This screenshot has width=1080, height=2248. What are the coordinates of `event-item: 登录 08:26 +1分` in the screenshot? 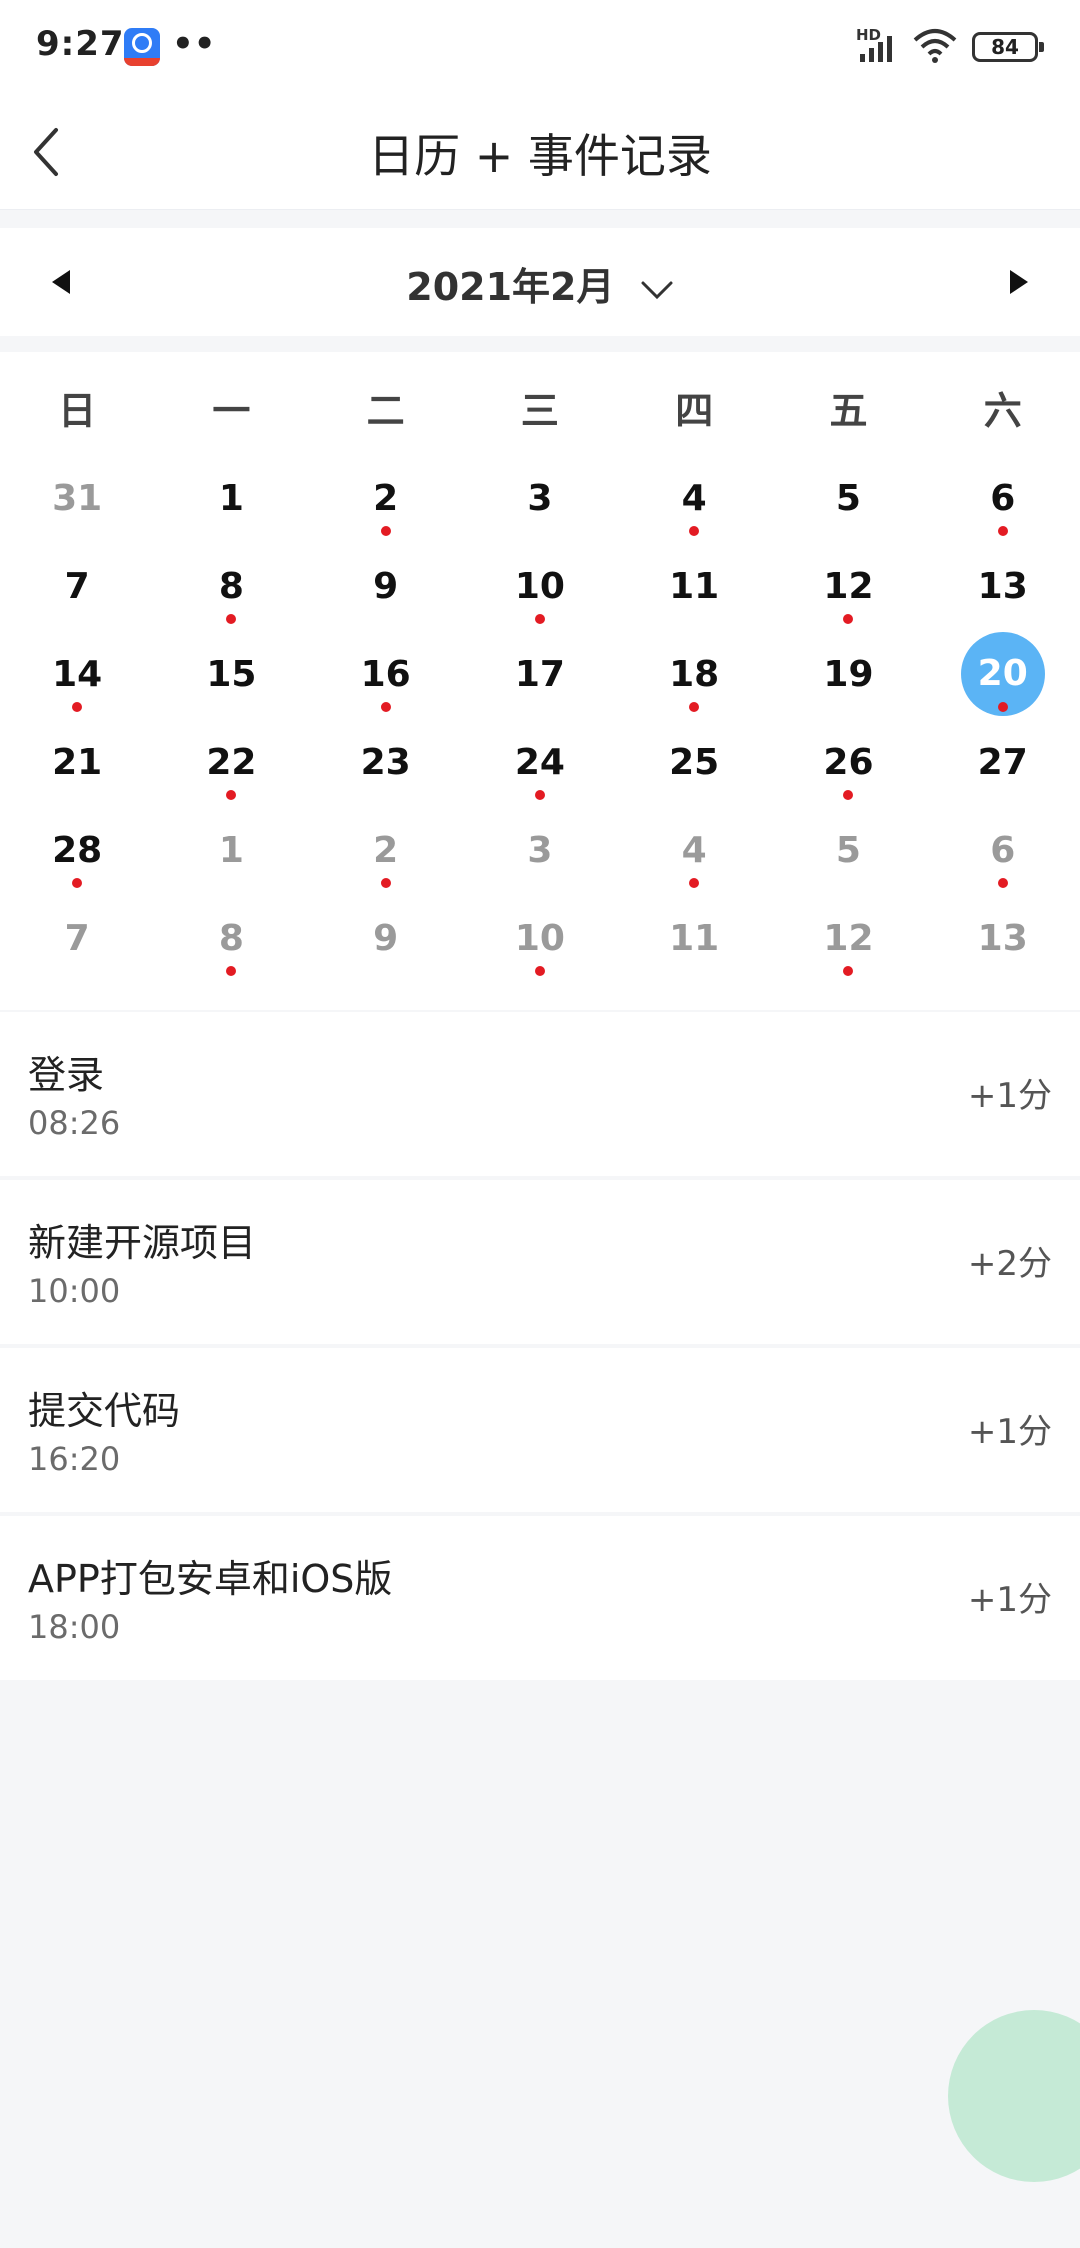 It's located at (540, 1094).